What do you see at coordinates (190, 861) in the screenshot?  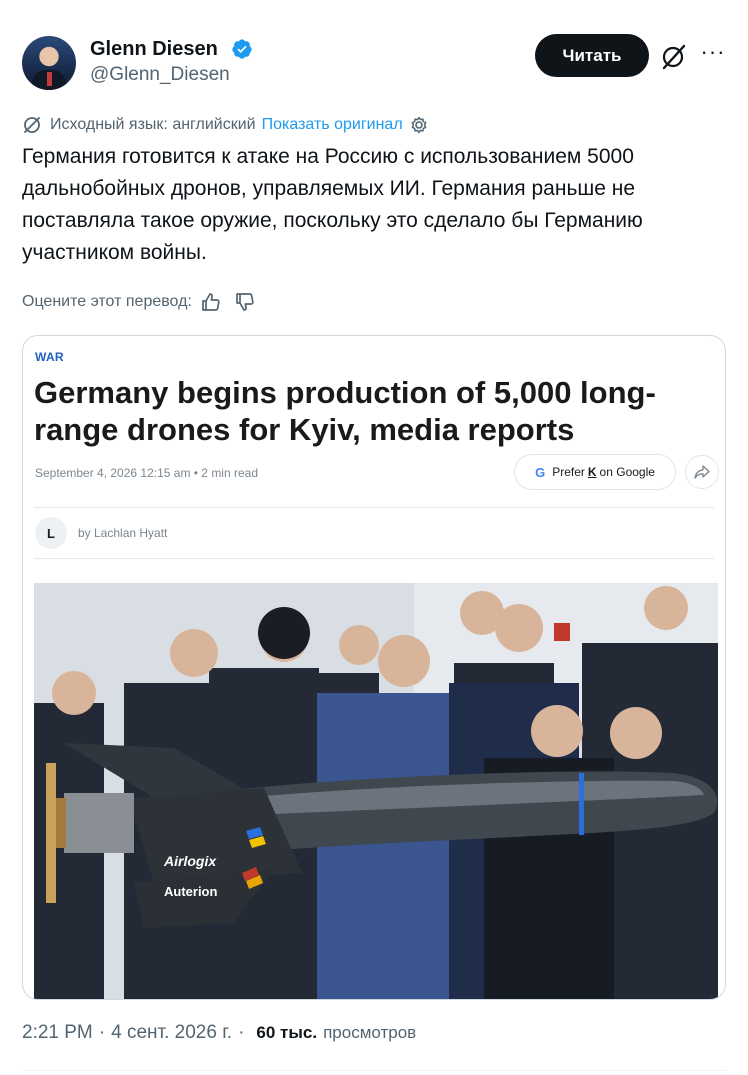 I see `drone-brand-airlogix: Airlogix` at bounding box center [190, 861].